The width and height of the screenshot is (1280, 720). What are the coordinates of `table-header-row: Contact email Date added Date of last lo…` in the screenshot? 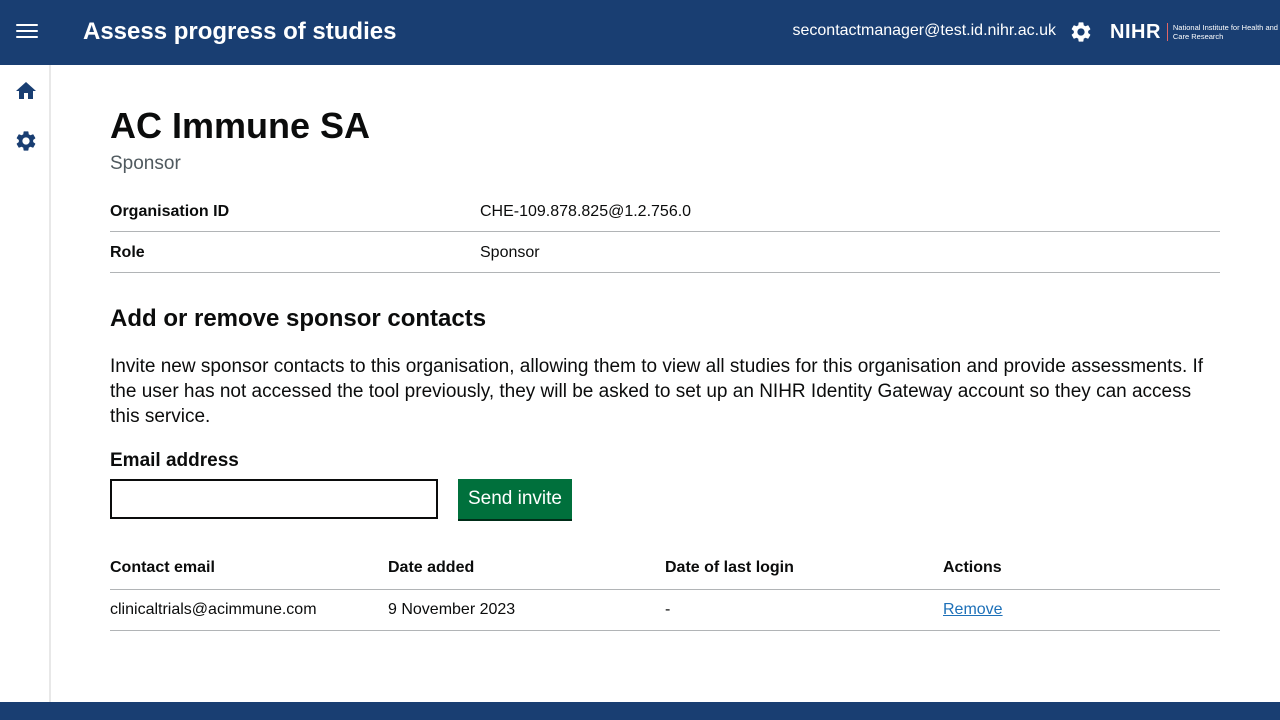 It's located at (665, 569).